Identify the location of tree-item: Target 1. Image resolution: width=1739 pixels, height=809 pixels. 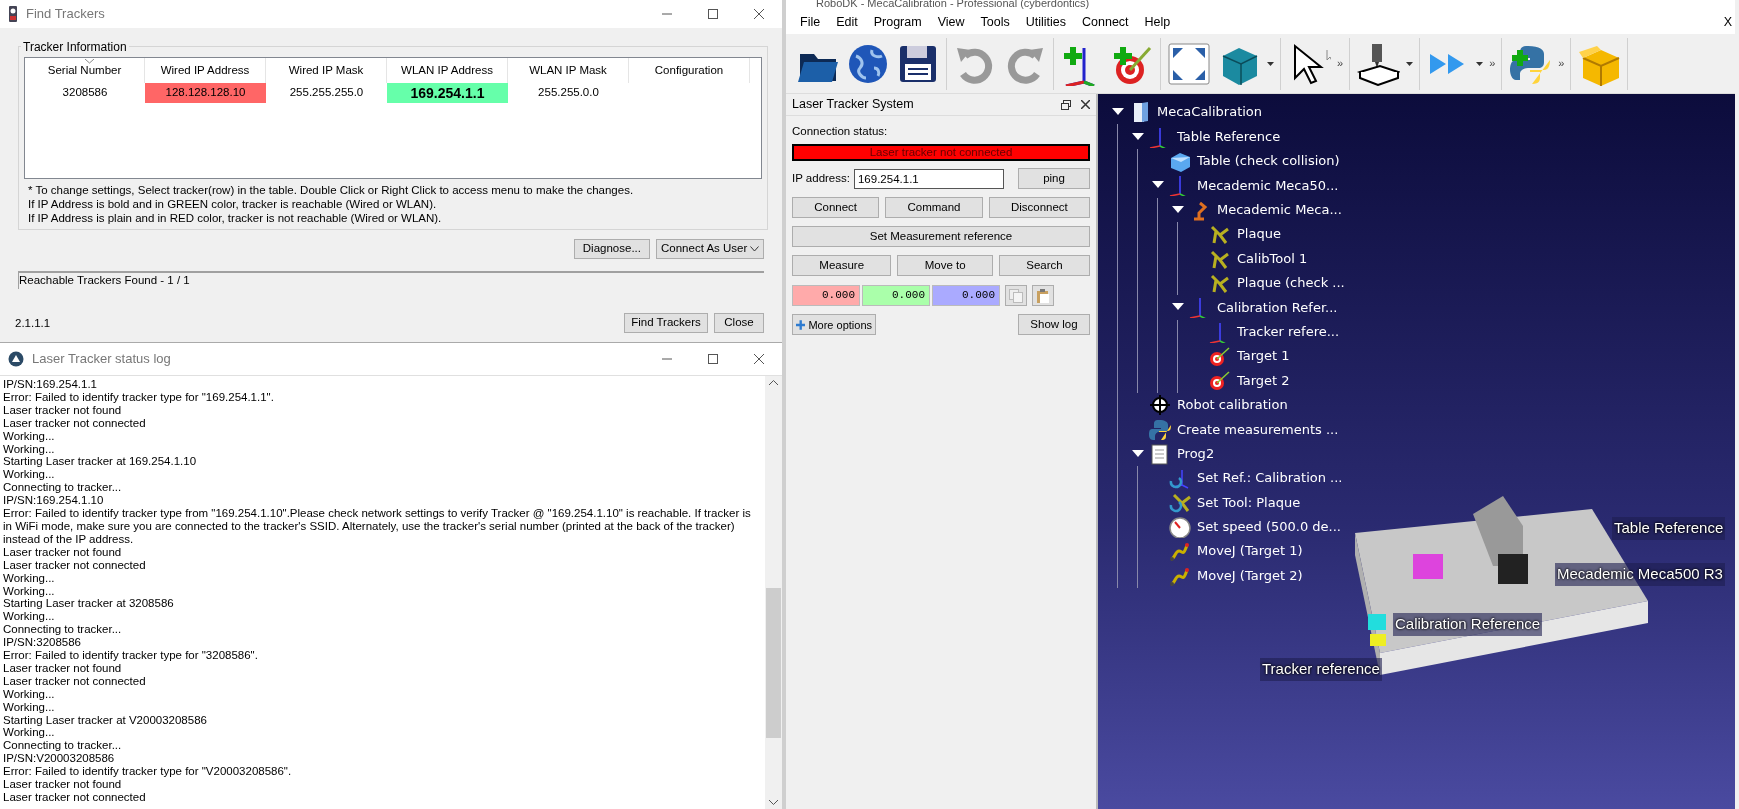
(1263, 356).